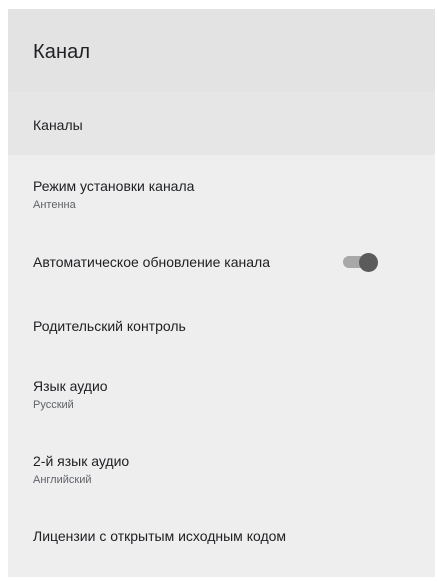  What do you see at coordinates (221, 319) in the screenshot?
I see `menu-item-parental-control: Родительский контроль` at bounding box center [221, 319].